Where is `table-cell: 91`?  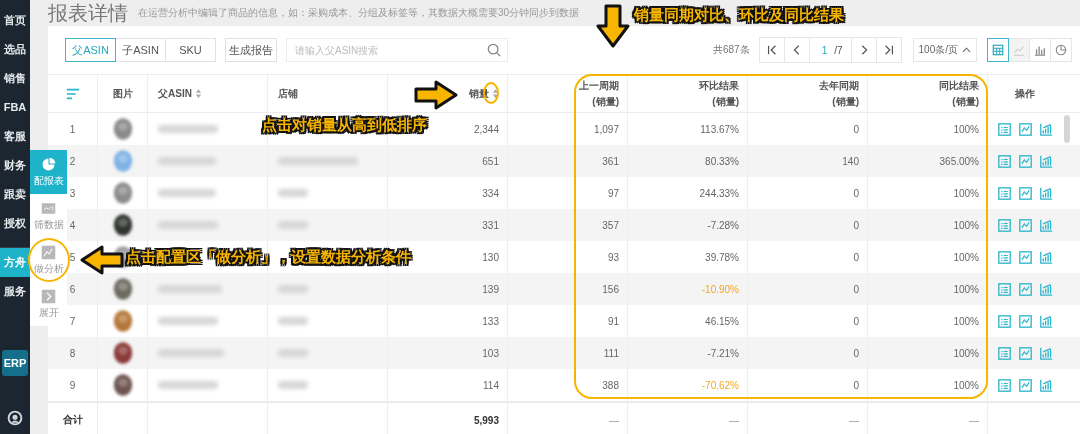 table-cell: 91 is located at coordinates (613, 321).